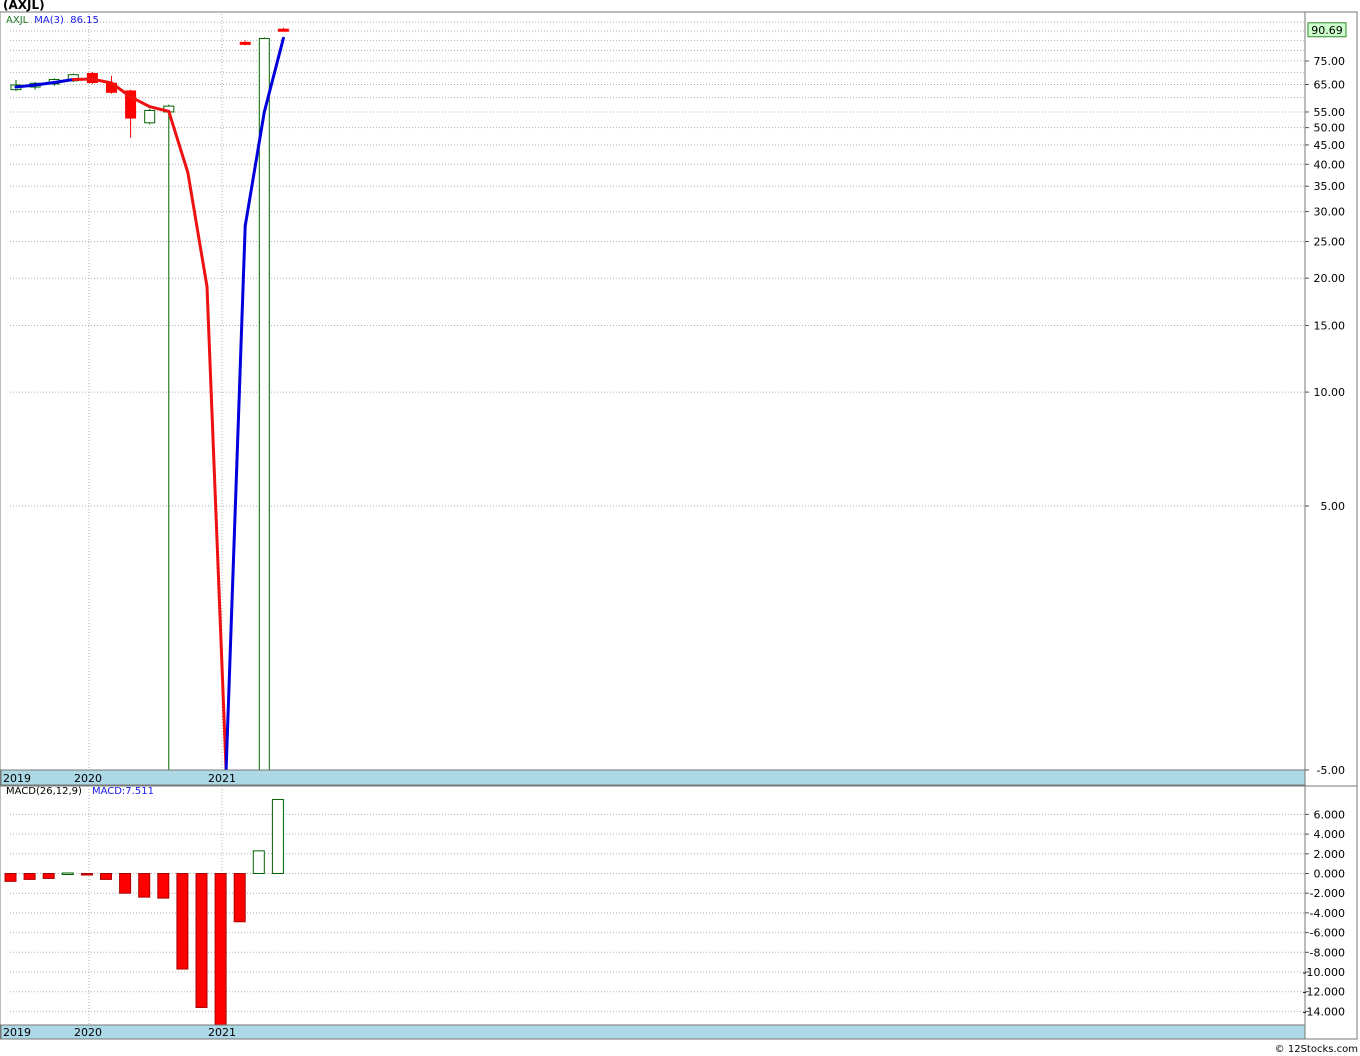 Image resolution: width=1360 pixels, height=1056 pixels. What do you see at coordinates (24, 6) in the screenshot?
I see `chart-title: (AXJL)` at bounding box center [24, 6].